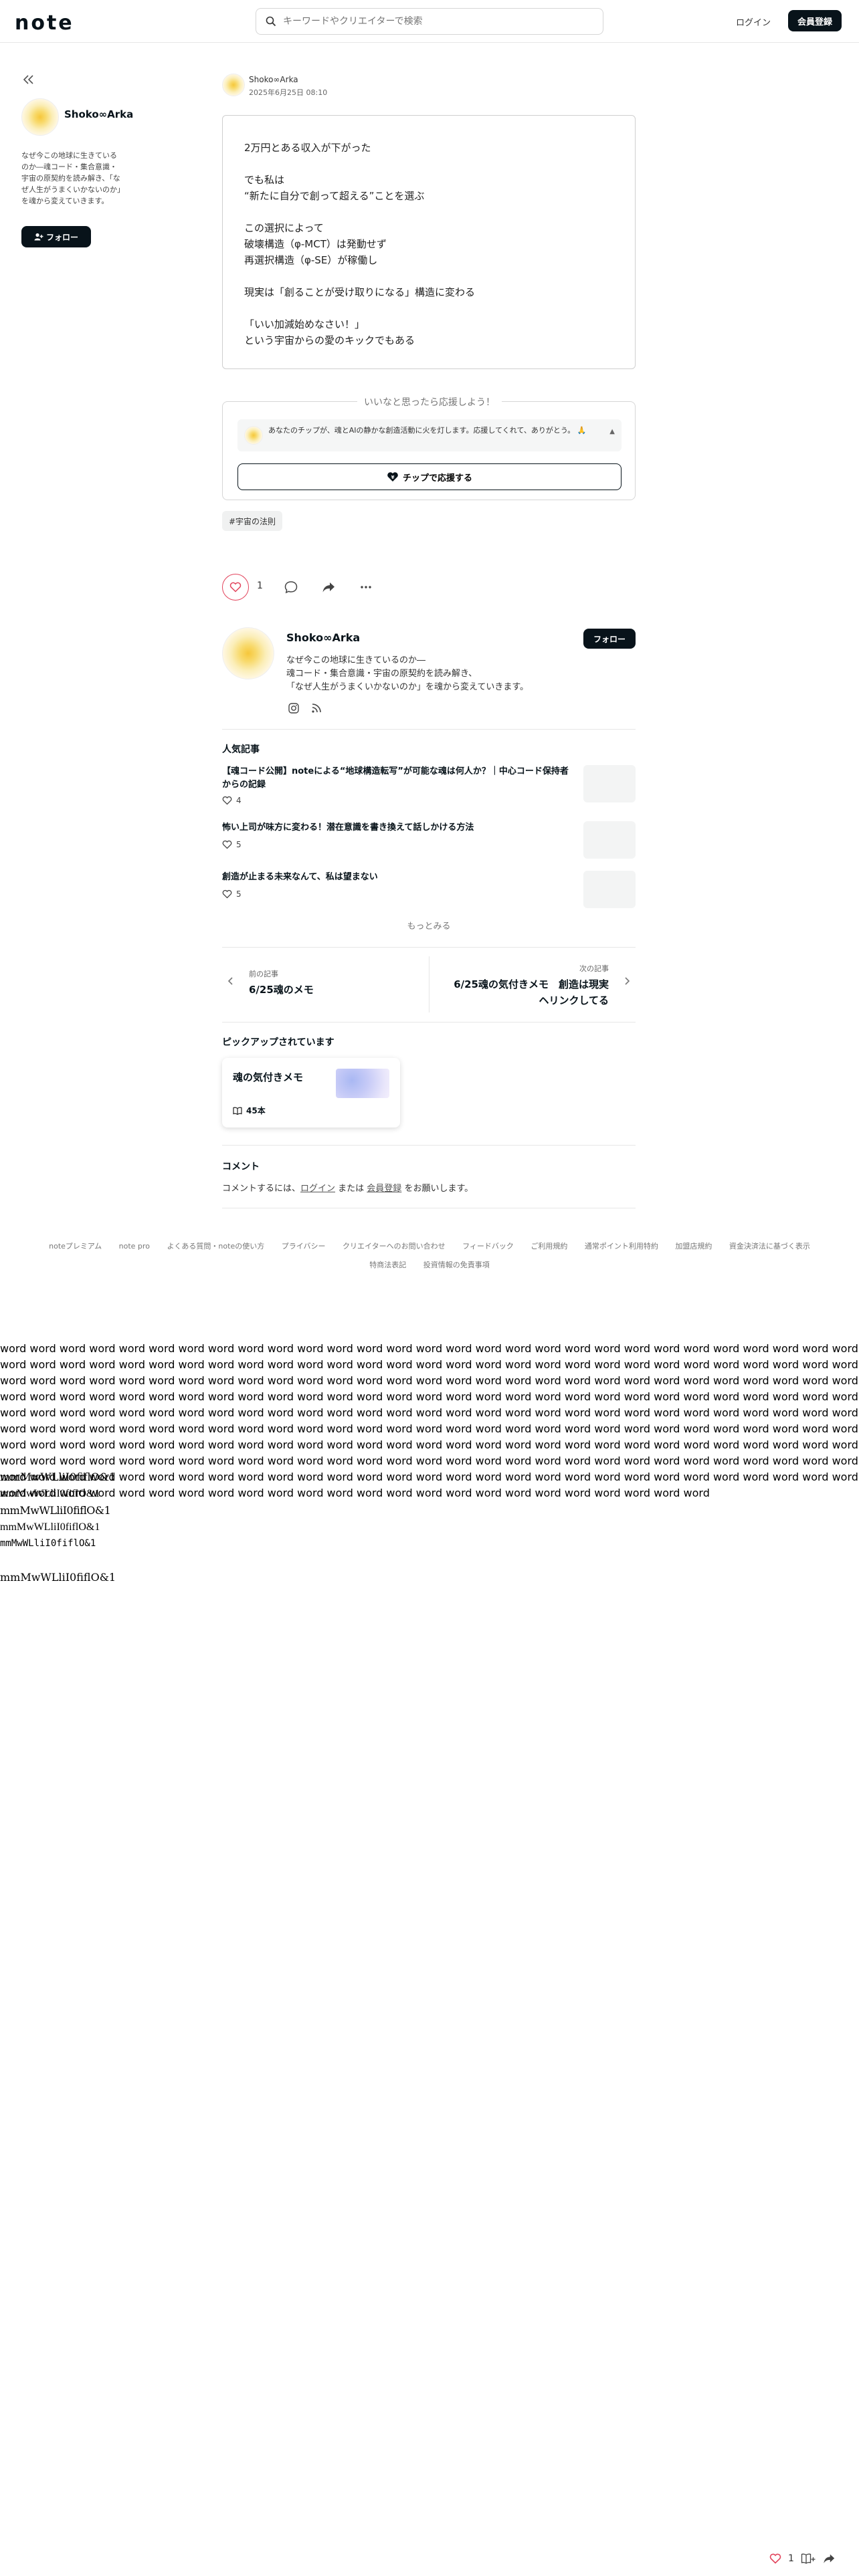 This screenshot has width=859, height=2576. I want to click on glyph-line, so click(58, 1560).